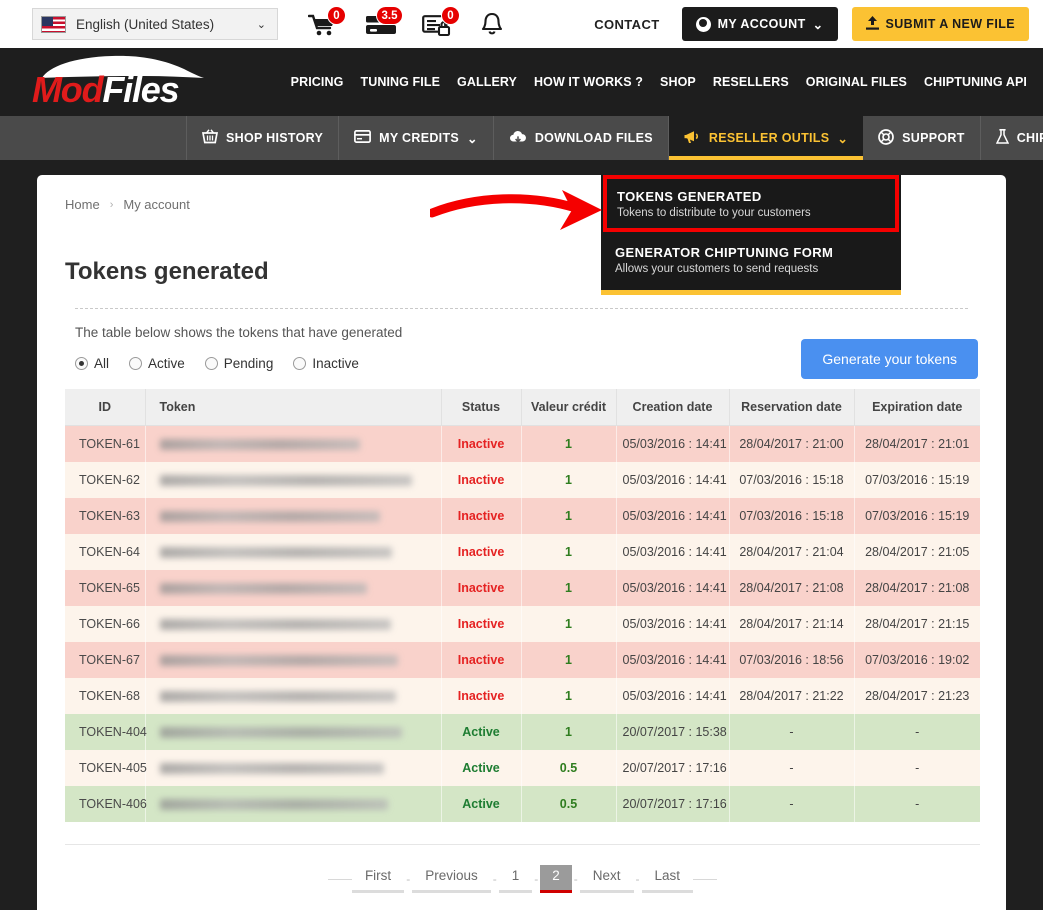 Image resolution: width=1043 pixels, height=910 pixels. What do you see at coordinates (588, 82) in the screenshot?
I see `nav-how-it-works: HOW IT WORKS ?` at bounding box center [588, 82].